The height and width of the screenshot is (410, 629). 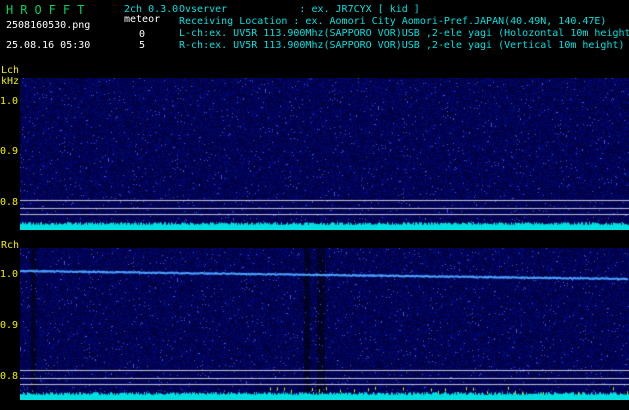 What do you see at coordinates (142, 19) in the screenshot?
I see `meteor-label: meteor` at bounding box center [142, 19].